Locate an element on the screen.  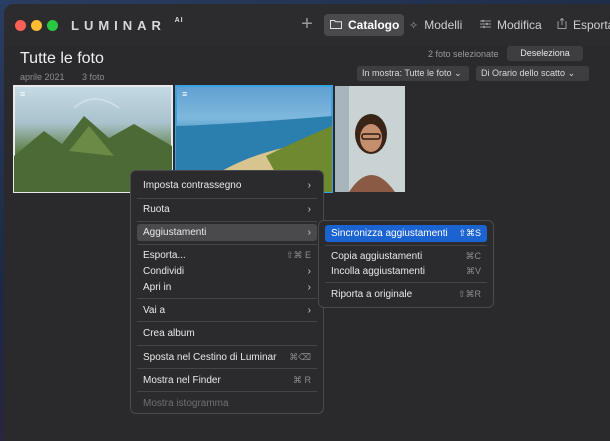
menu-item-riporta-originale: Riporta a originale ⇧⌘R is located at coordinates (406, 294).